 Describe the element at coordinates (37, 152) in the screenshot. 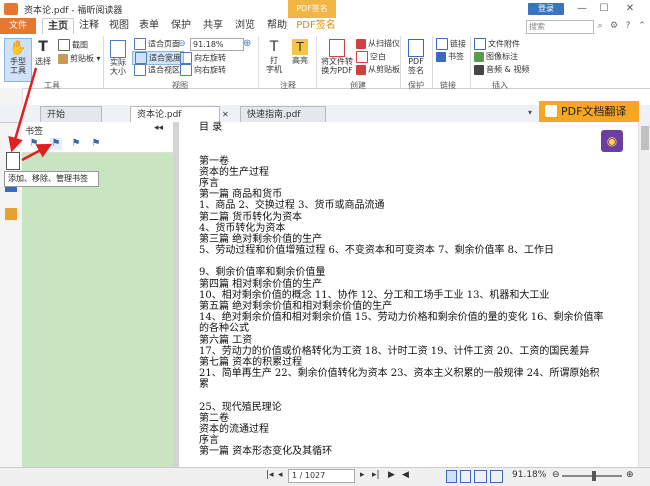

I see `red-arrow-right` at that location.